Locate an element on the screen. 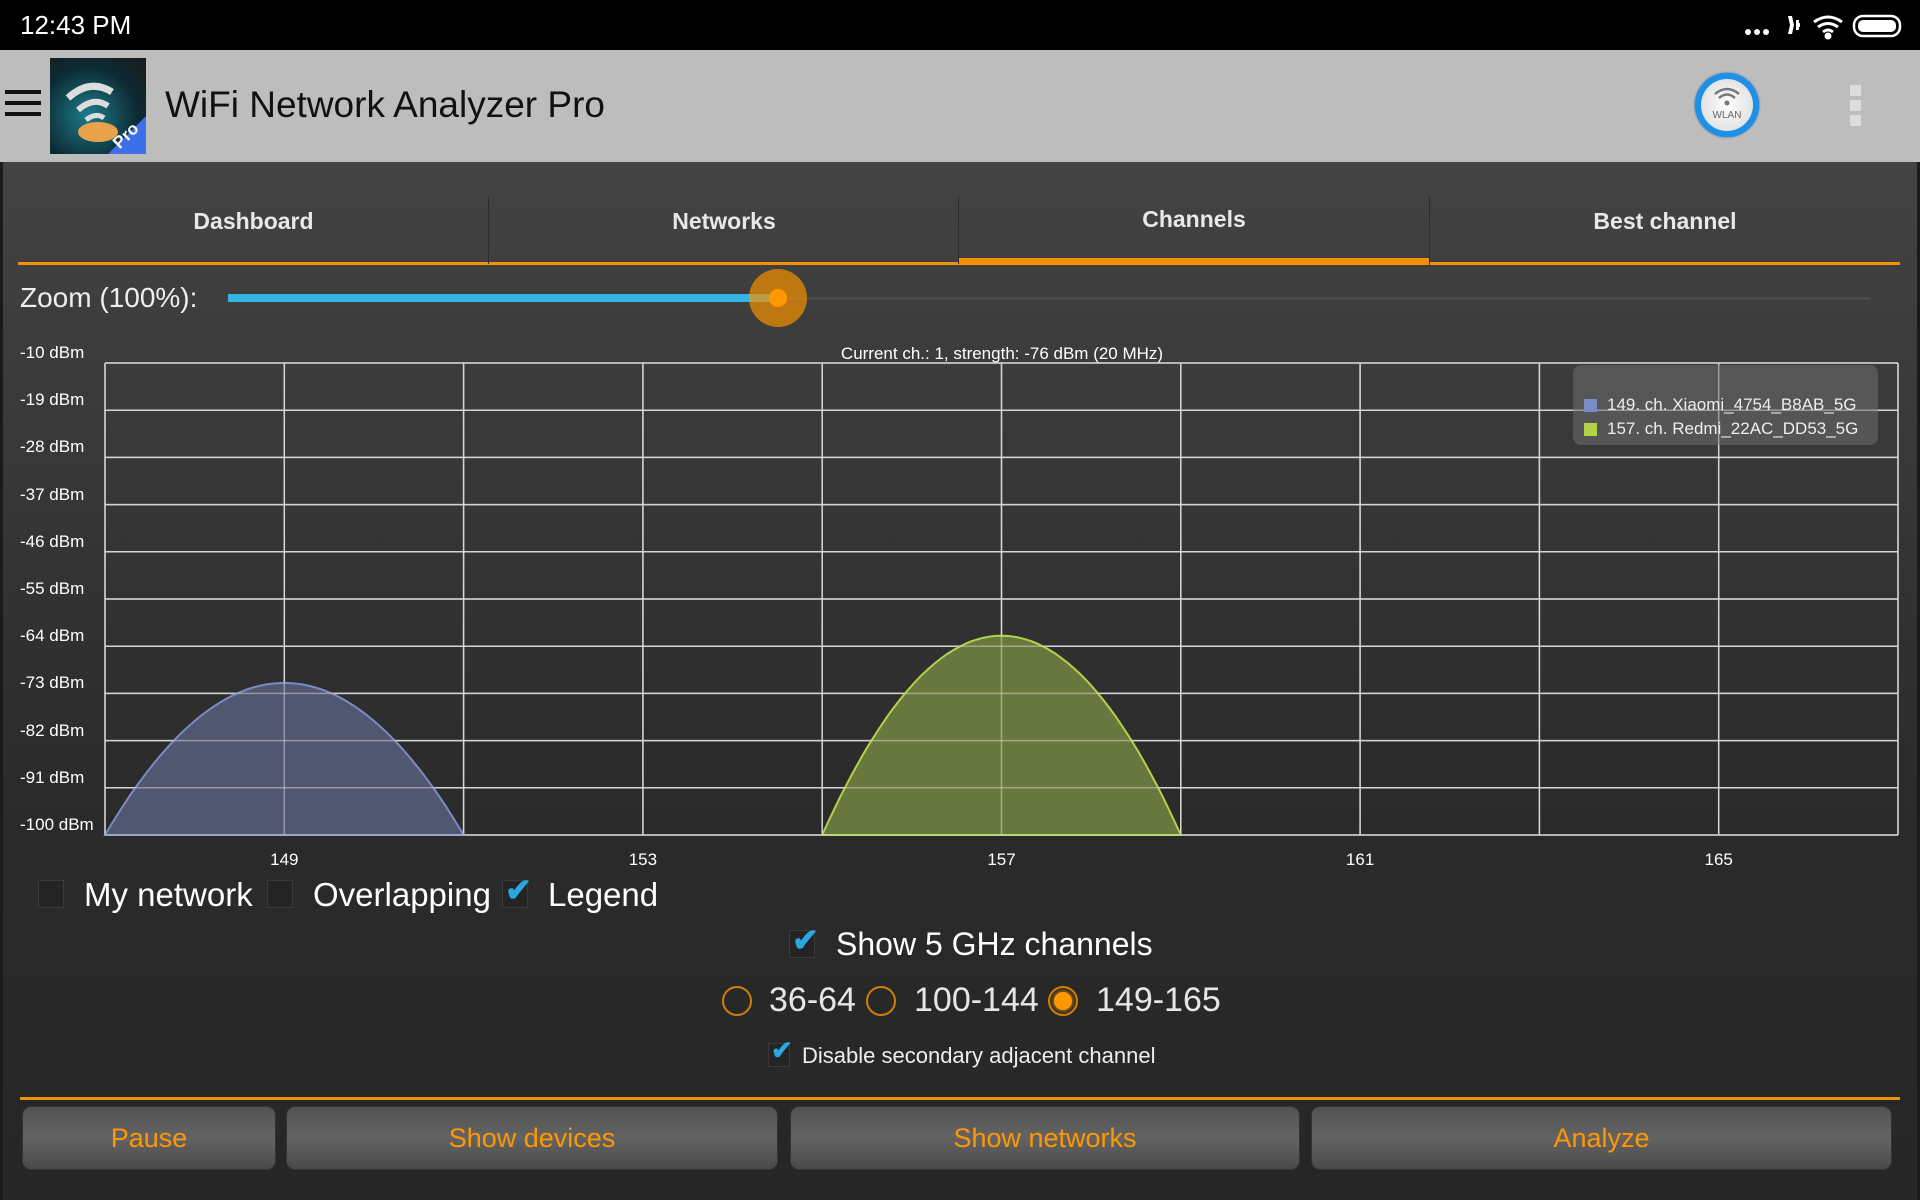 The image size is (1920, 1200). pause-button: Pause is located at coordinates (149, 1138).